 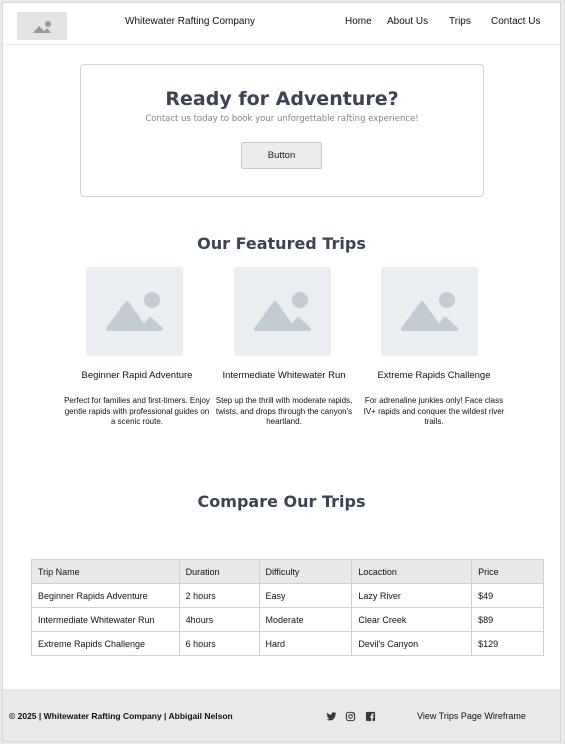 I want to click on table-cell: Clear Creek, so click(x=412, y=619).